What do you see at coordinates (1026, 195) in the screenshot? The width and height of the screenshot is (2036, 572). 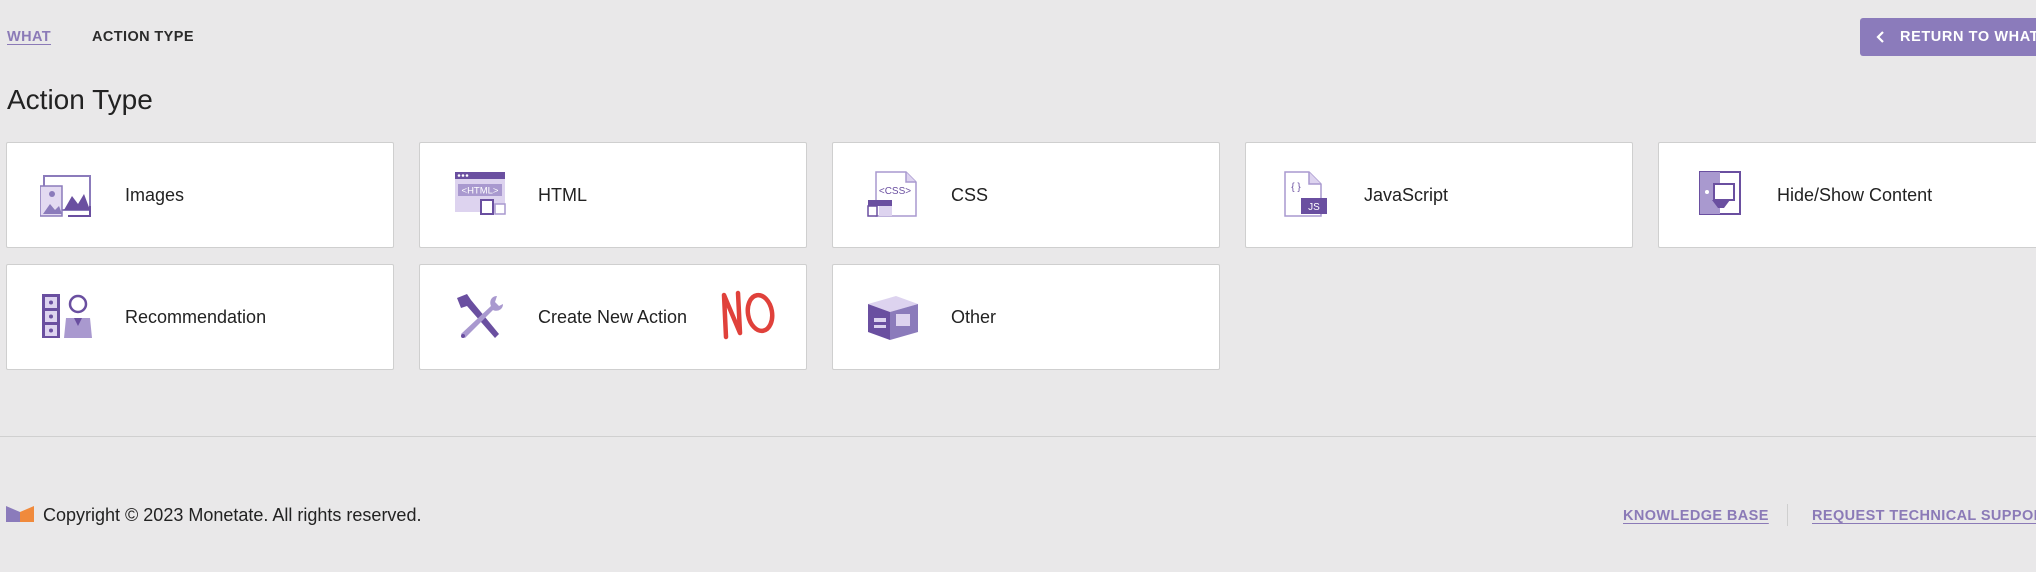 I see `action-card-css: <CSS> CSS` at bounding box center [1026, 195].